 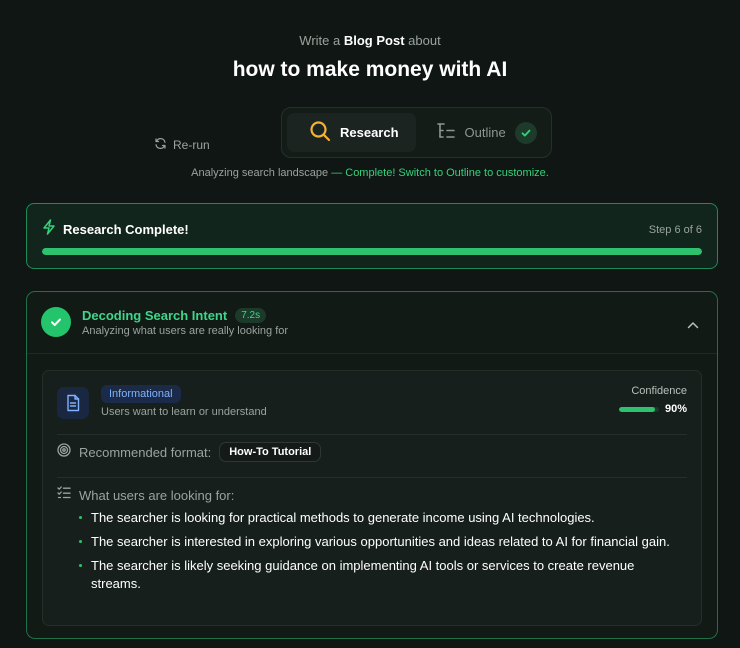 I want to click on duration-badge: 7.2s, so click(x=251, y=315).